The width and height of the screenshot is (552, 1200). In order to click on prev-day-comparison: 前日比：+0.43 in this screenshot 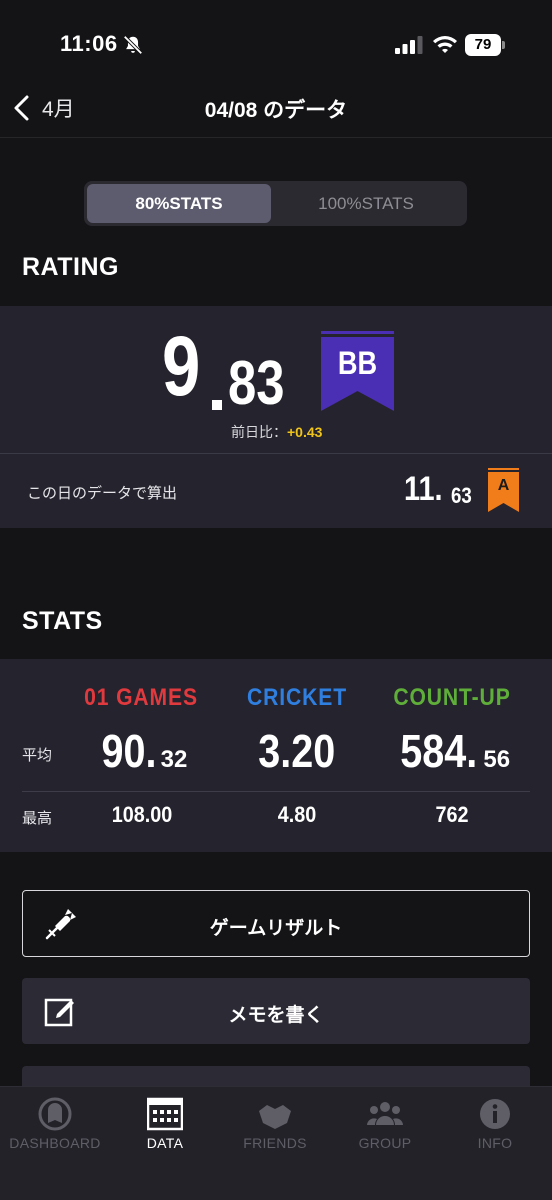, I will do `click(276, 432)`.